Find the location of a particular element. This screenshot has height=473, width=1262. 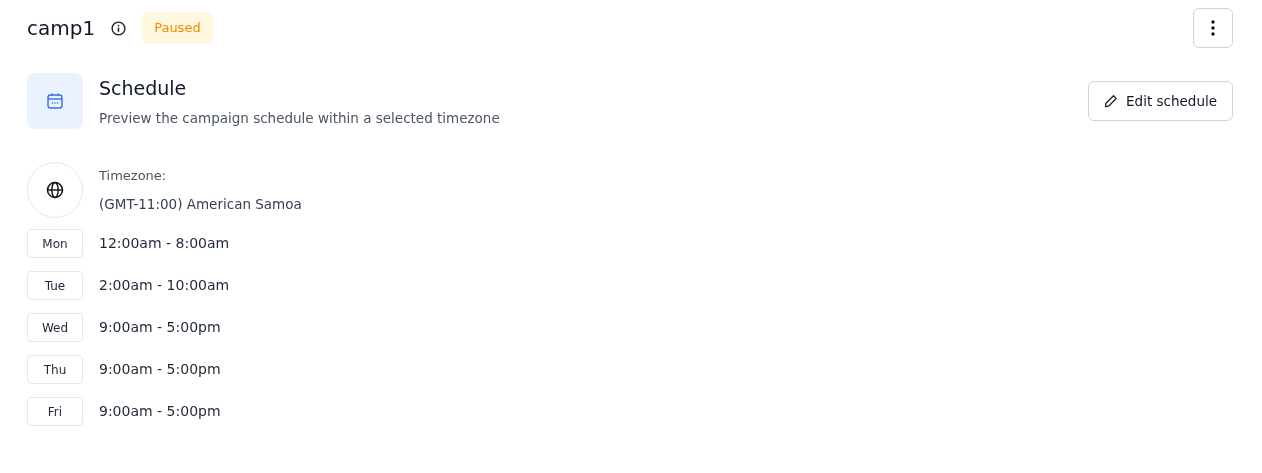

section-title: Schedule is located at coordinates (143, 88).